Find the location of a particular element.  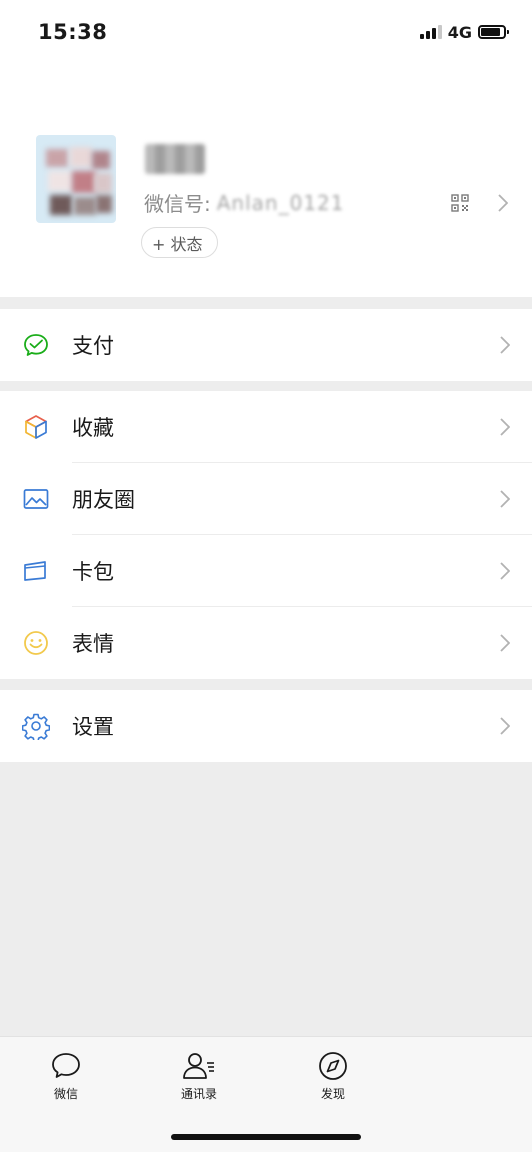

home-indicator is located at coordinates (266, 1137).